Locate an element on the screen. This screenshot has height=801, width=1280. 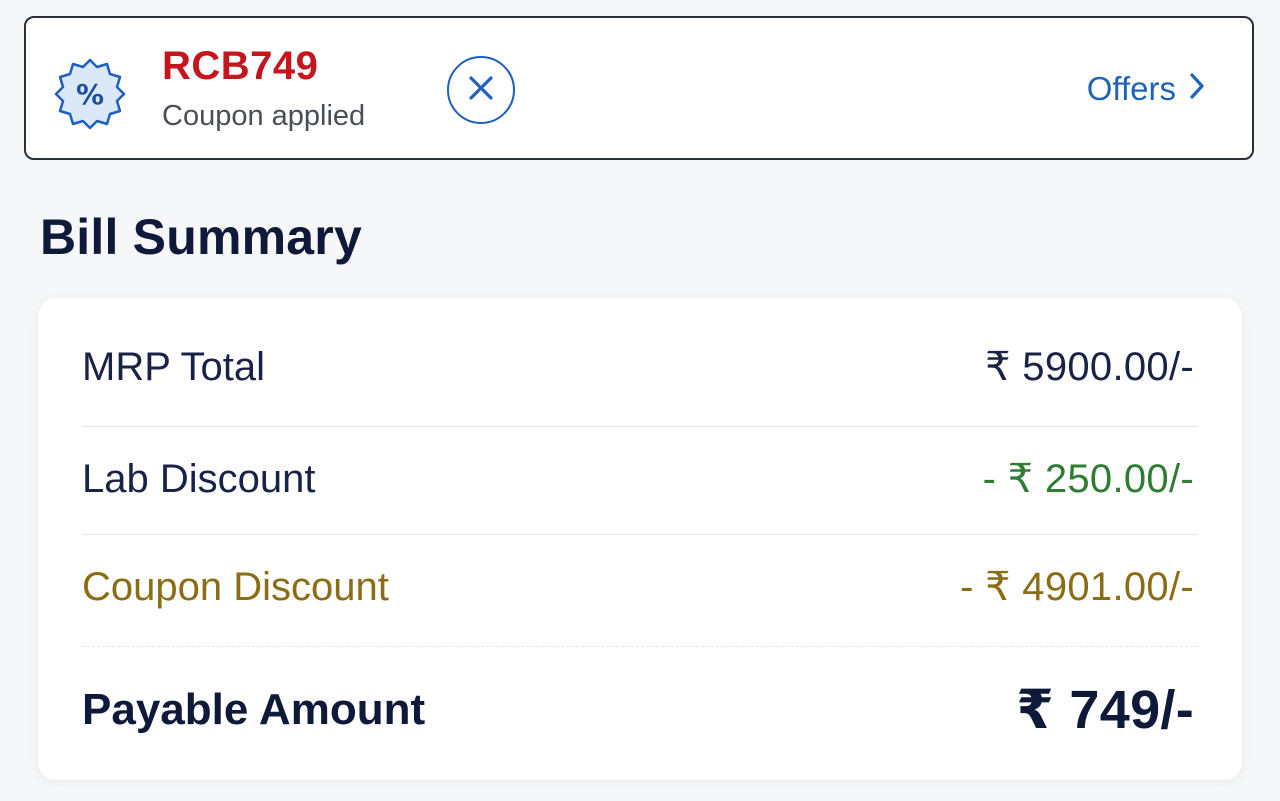
mrp-total-label: MRP Total is located at coordinates (174, 366).